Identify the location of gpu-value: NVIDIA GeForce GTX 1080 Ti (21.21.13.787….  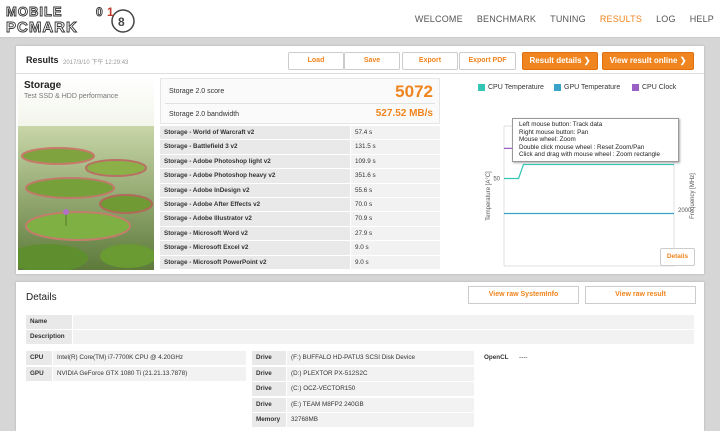
(149, 374).